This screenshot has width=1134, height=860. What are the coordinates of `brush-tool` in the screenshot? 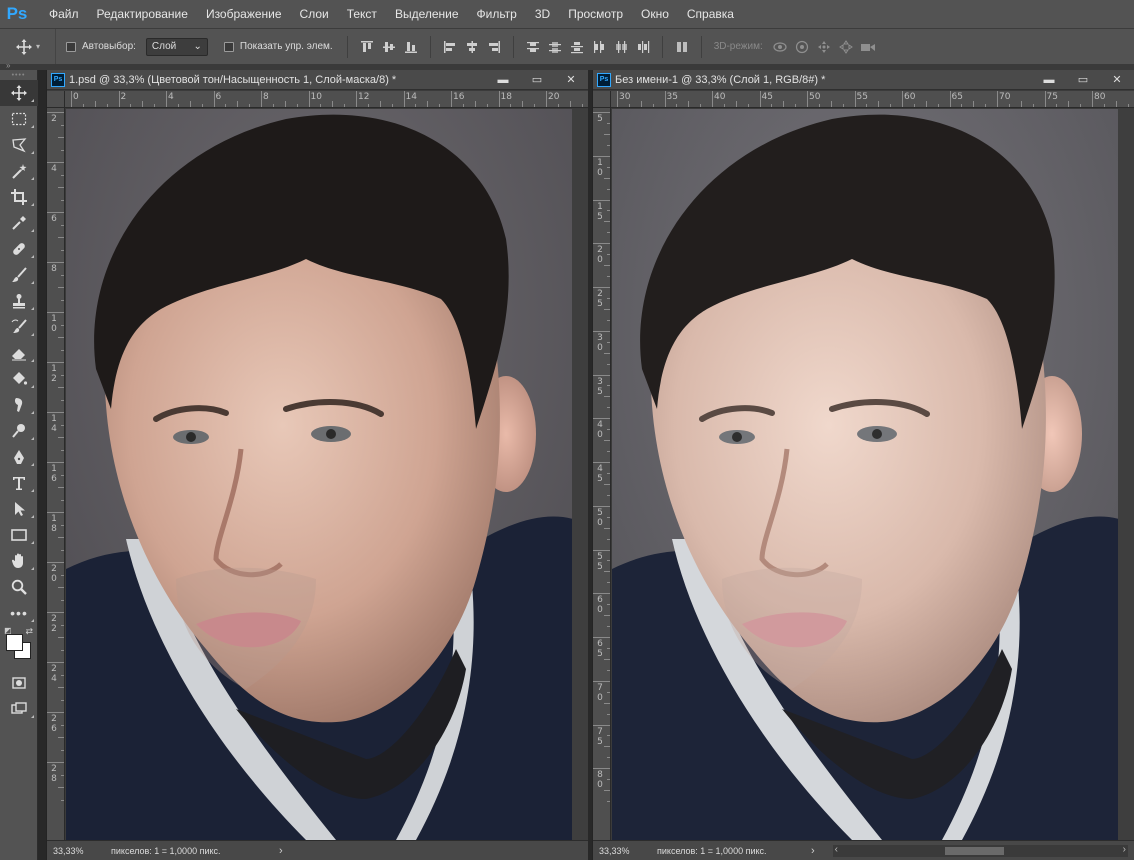 It's located at (19, 275).